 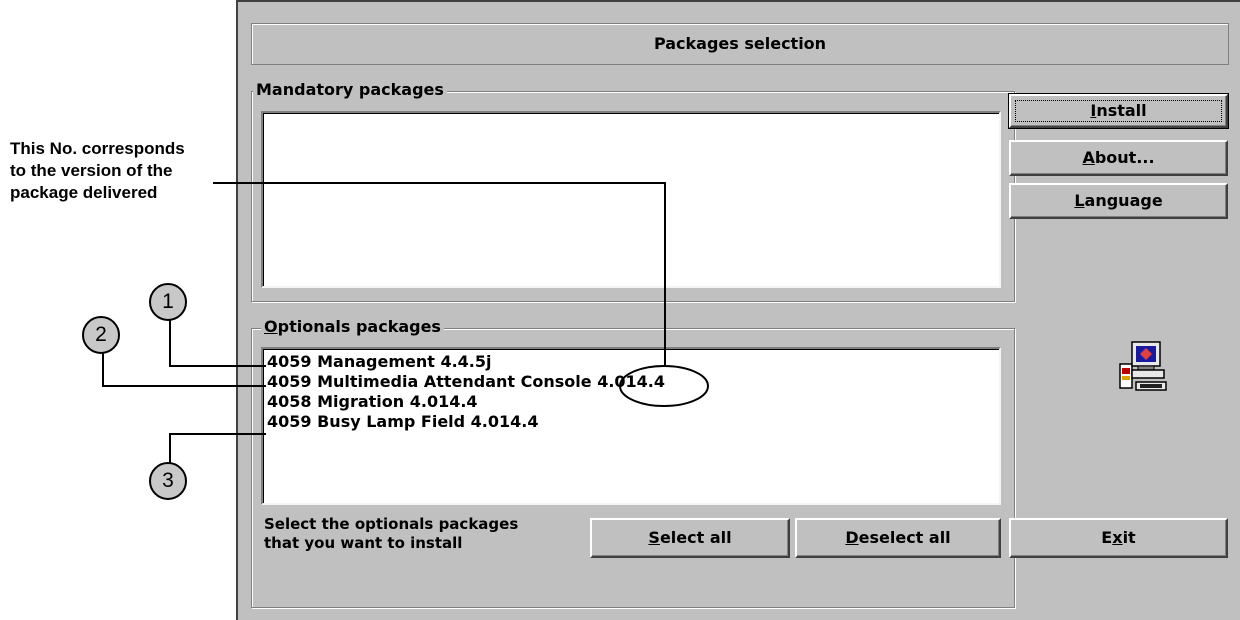 What do you see at coordinates (168, 302) in the screenshot?
I see `callout-1: 1` at bounding box center [168, 302].